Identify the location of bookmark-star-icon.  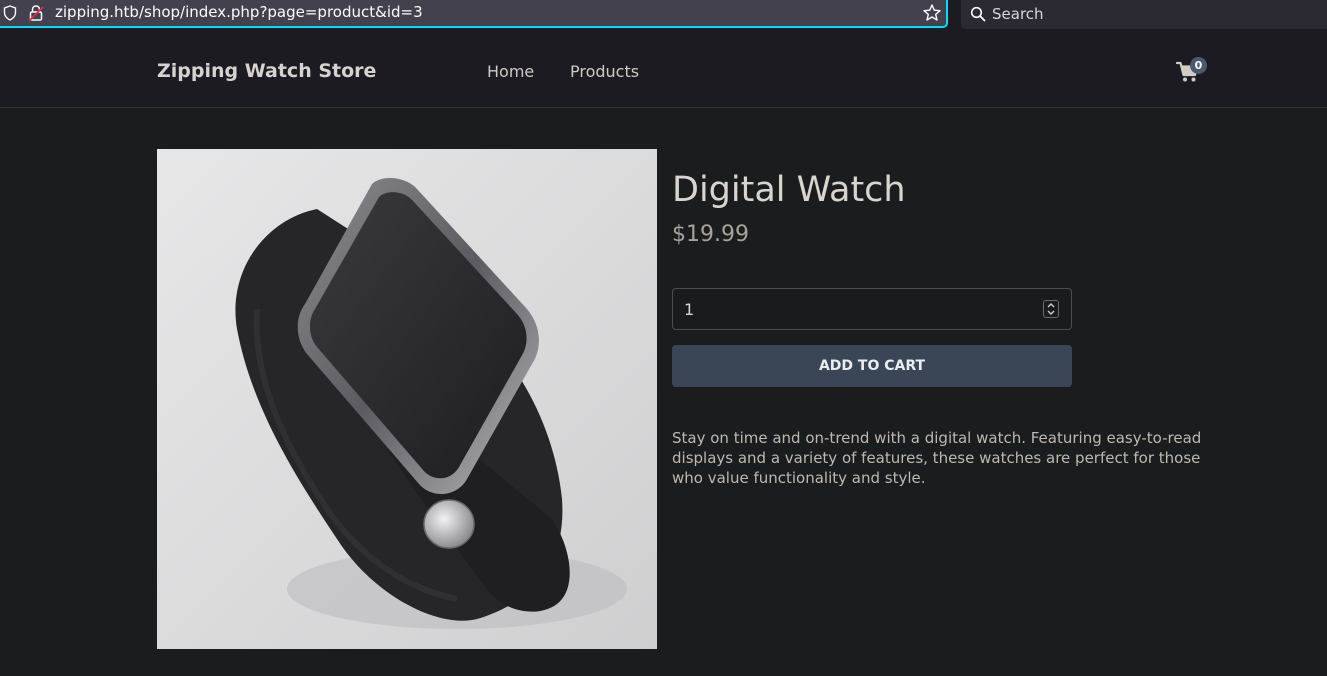
(932, 13).